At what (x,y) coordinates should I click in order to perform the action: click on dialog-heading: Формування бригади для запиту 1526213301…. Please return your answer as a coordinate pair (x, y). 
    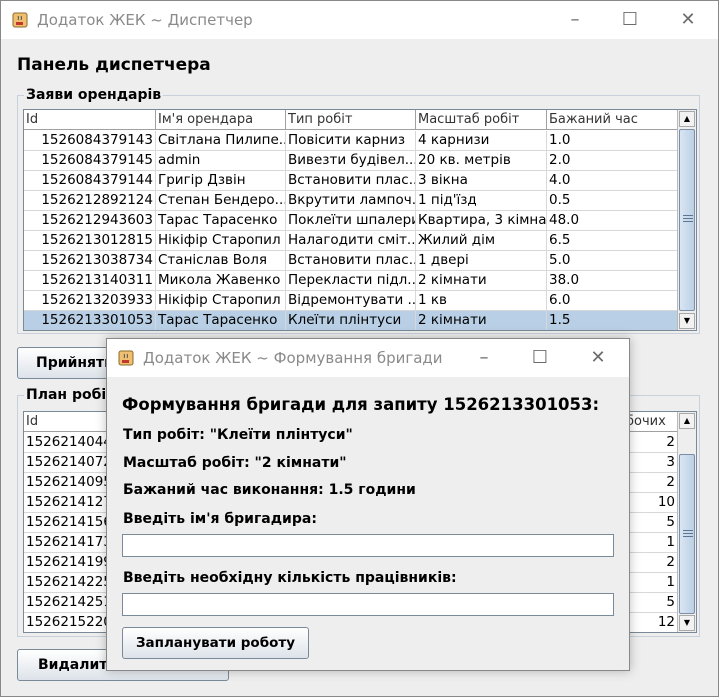
    Looking at the image, I should click on (361, 404).